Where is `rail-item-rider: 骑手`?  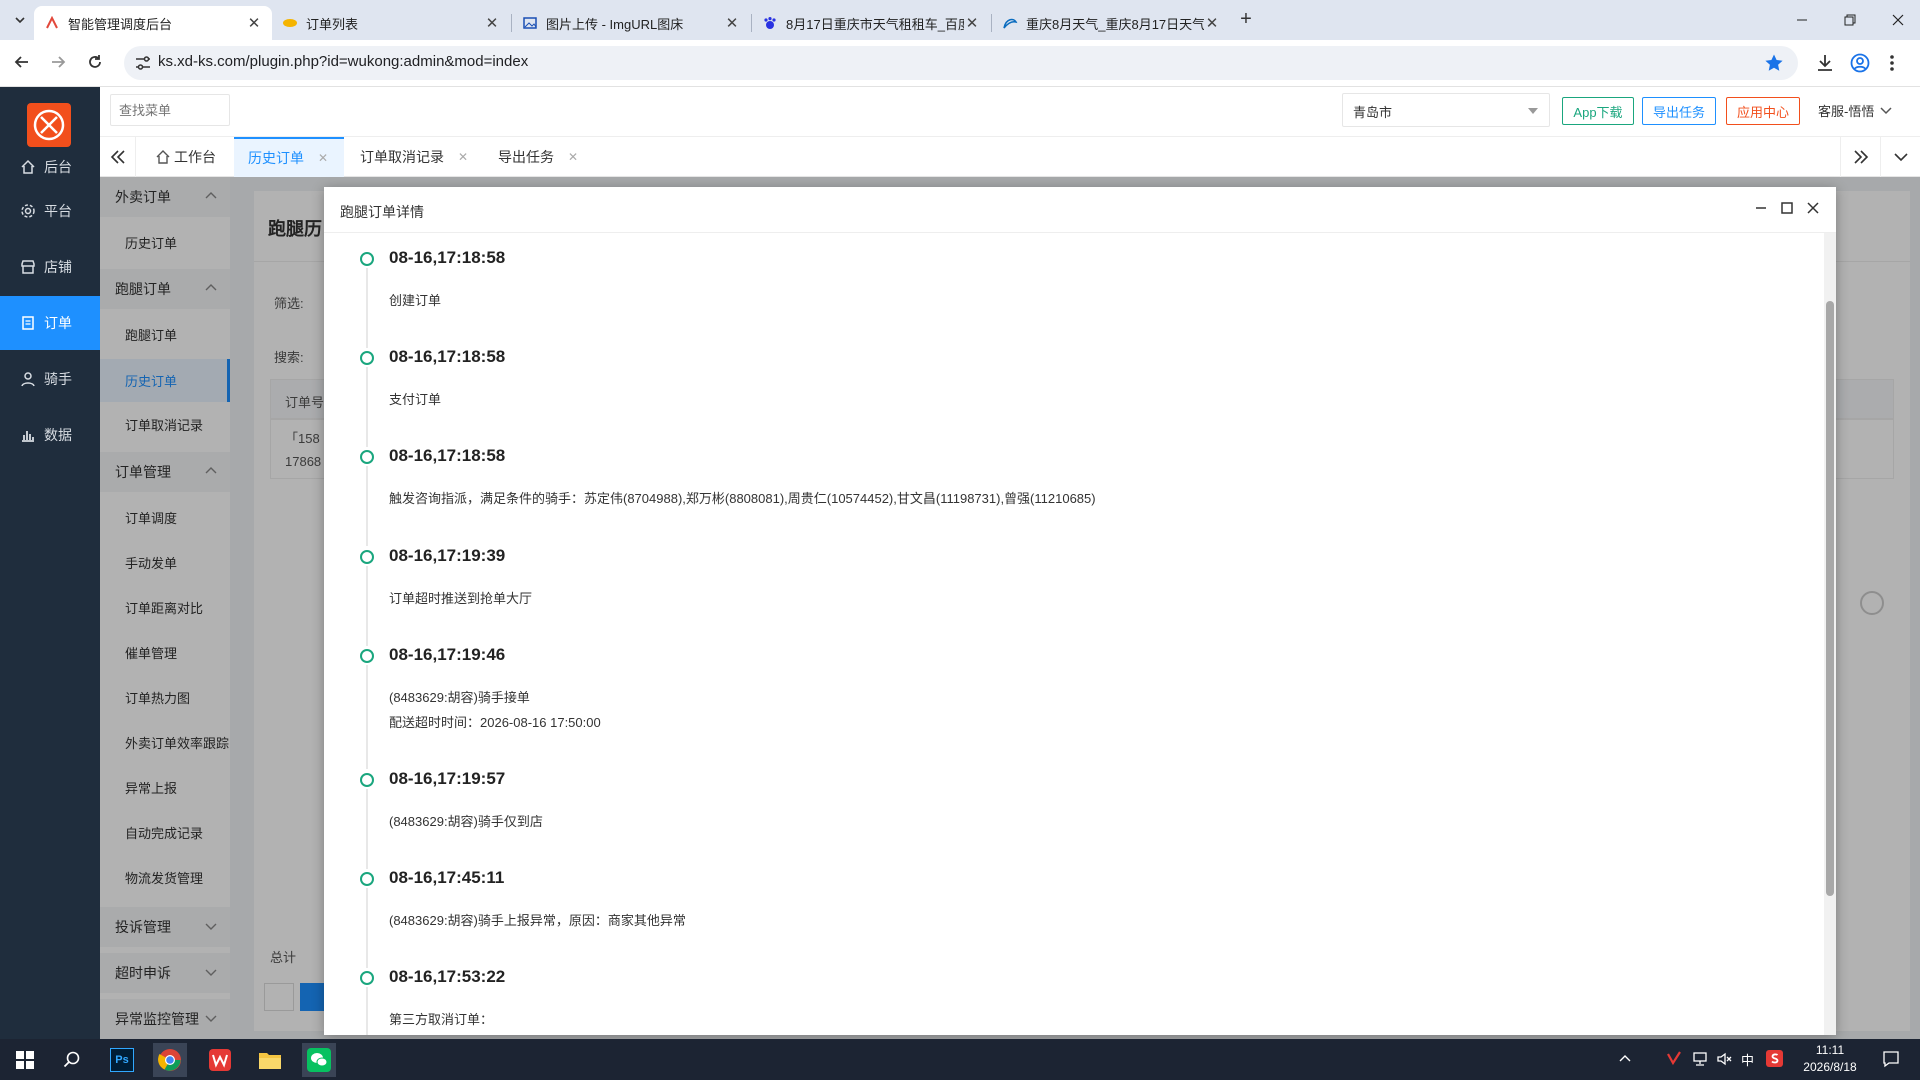
rail-item-rider: 骑手 is located at coordinates (50, 379).